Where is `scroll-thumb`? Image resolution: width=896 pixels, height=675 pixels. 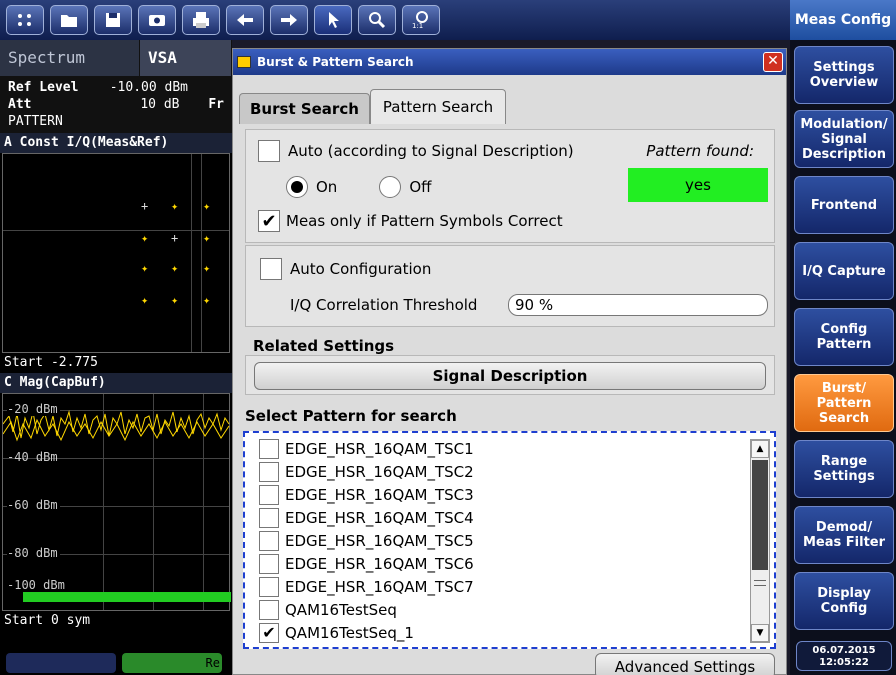 scroll-thumb is located at coordinates (760, 515).